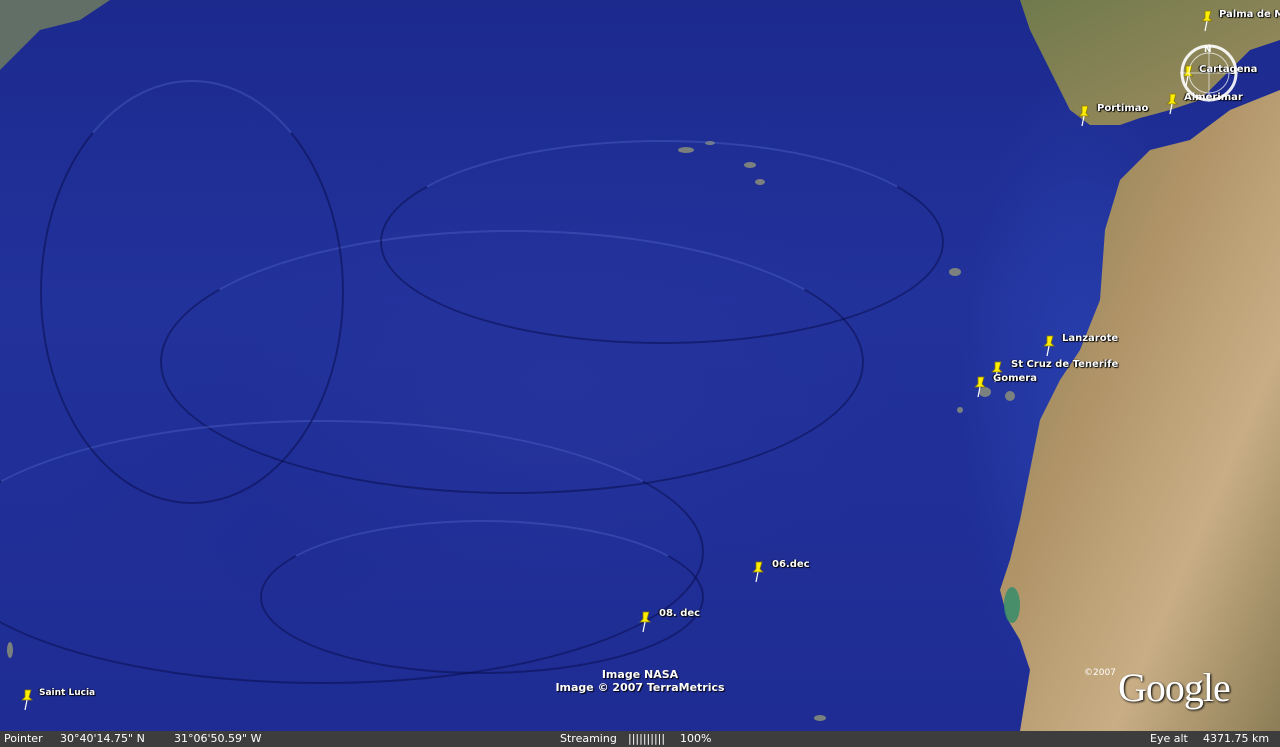 This screenshot has height=747, width=1280. Describe the element at coordinates (1100, 673) in the screenshot. I see `google-copyright: ©2007` at that location.